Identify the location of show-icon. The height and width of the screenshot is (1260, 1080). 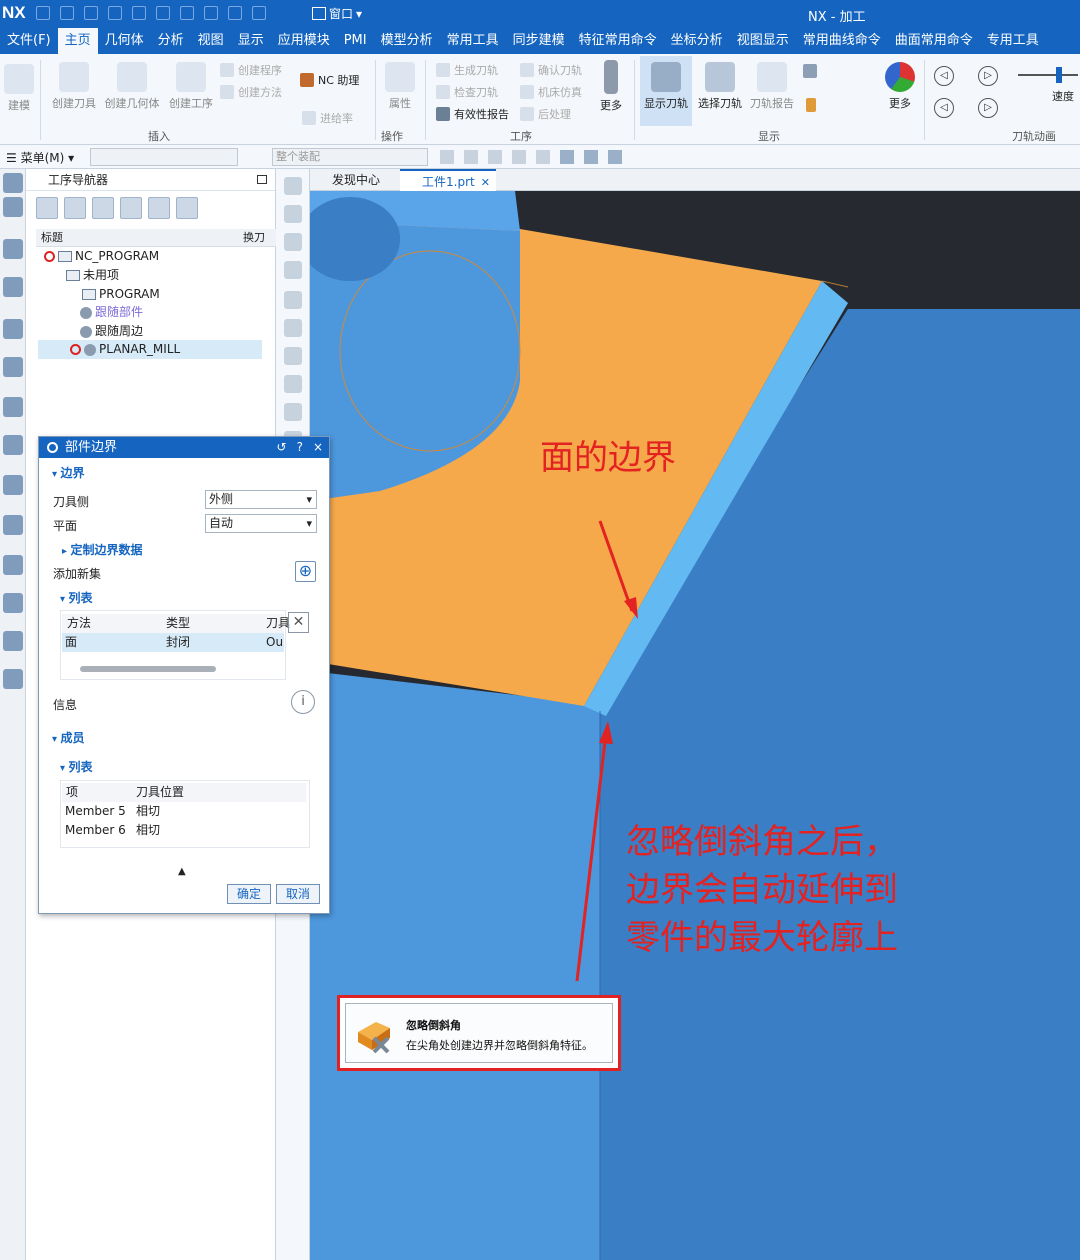
(591, 157).